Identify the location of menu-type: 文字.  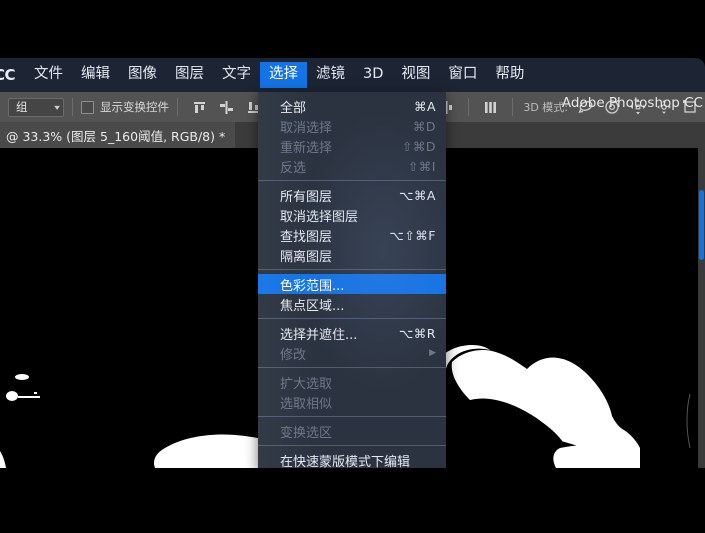
(236, 75).